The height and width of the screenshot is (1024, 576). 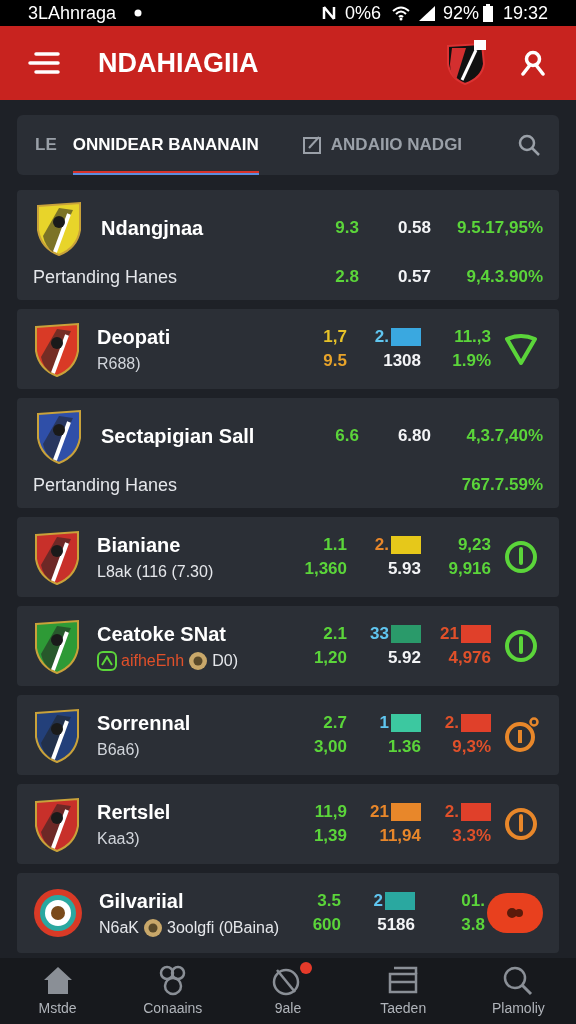 I want to click on team-subtitle: D0), so click(x=225, y=661).